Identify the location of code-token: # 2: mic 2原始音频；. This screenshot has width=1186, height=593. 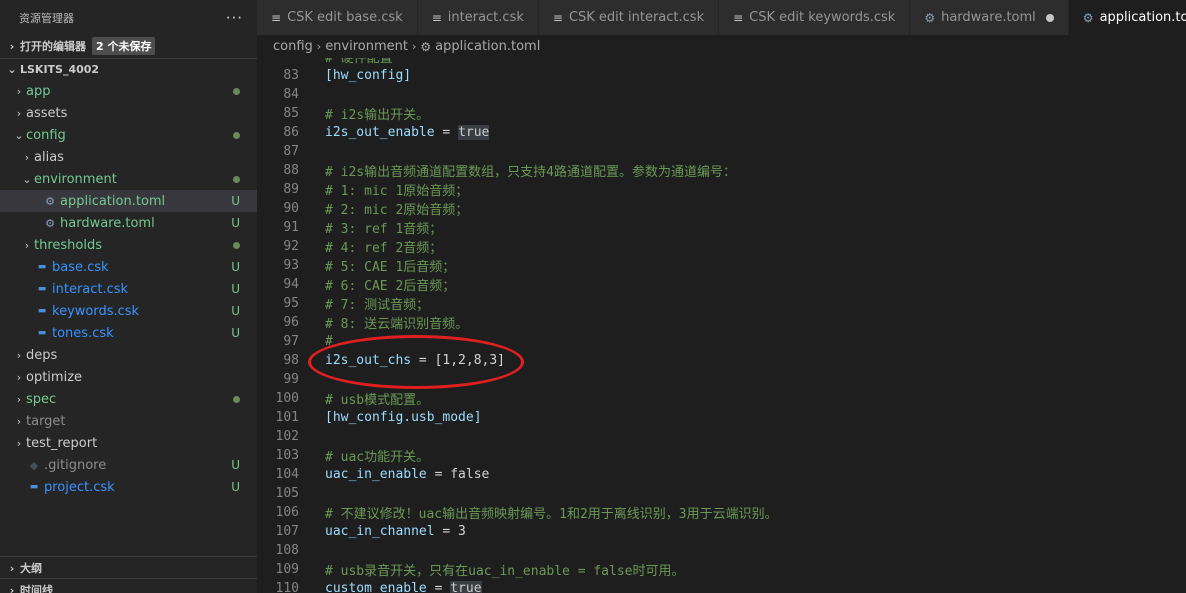
(397, 210).